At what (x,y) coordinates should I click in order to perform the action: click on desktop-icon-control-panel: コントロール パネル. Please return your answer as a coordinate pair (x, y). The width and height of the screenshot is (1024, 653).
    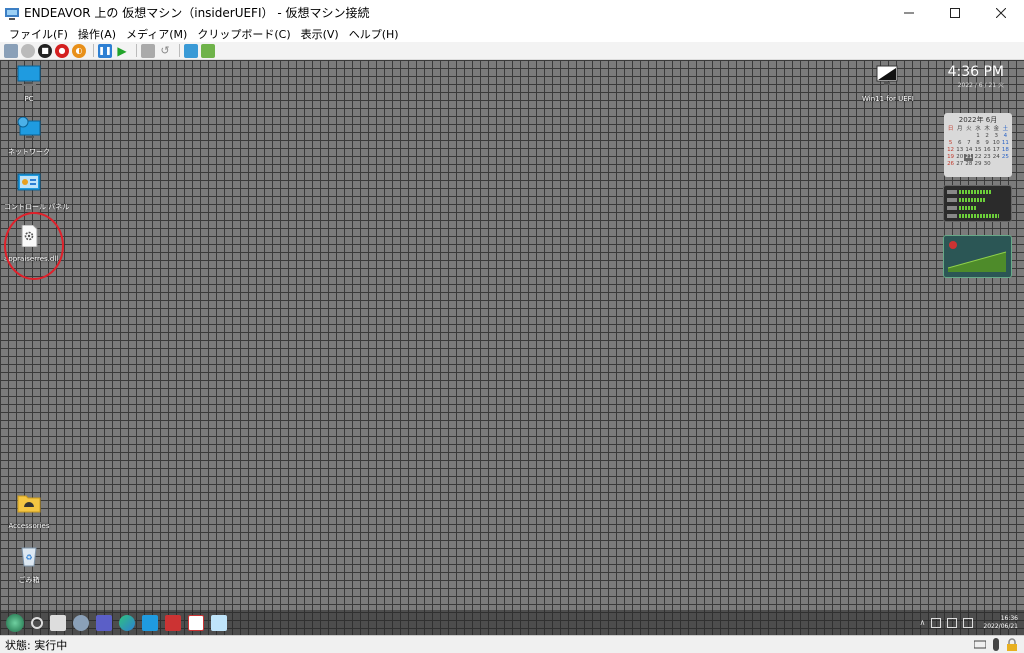
    Looking at the image, I should click on (36, 192).